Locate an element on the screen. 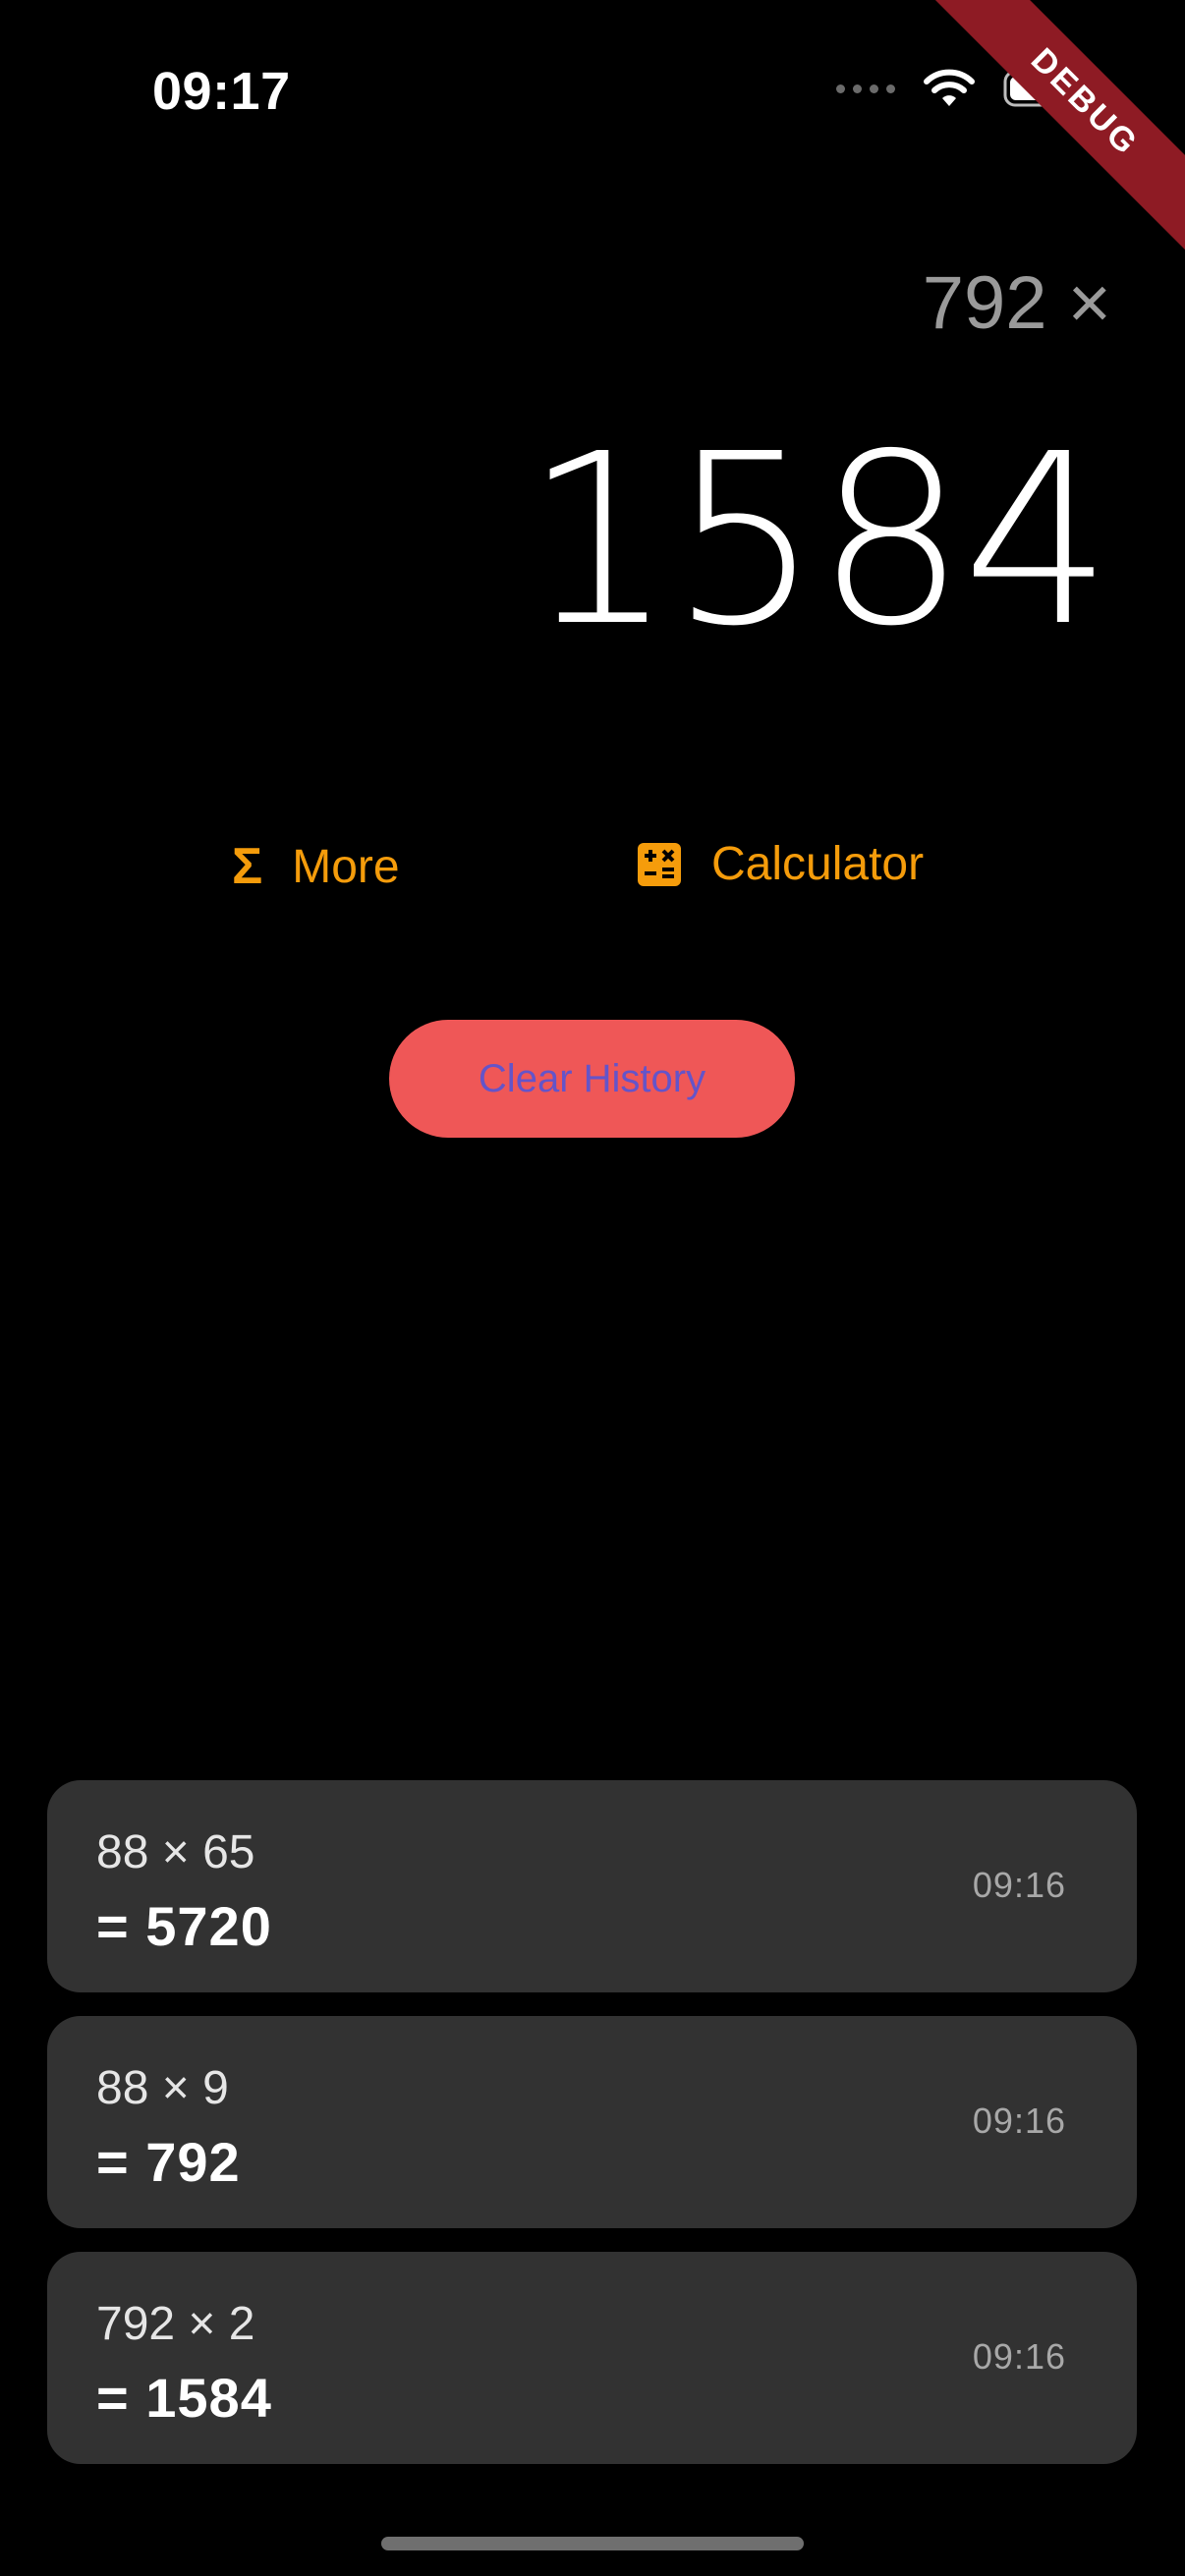 The height and width of the screenshot is (2576, 1185). calculator-label: Calculator is located at coordinates (818, 864).